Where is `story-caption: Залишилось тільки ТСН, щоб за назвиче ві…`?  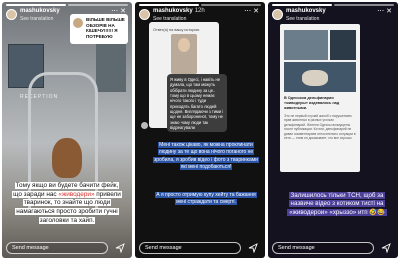 story-caption: Залишилось тільки ТСН, щоб за назвиче ві… is located at coordinates (337, 204).